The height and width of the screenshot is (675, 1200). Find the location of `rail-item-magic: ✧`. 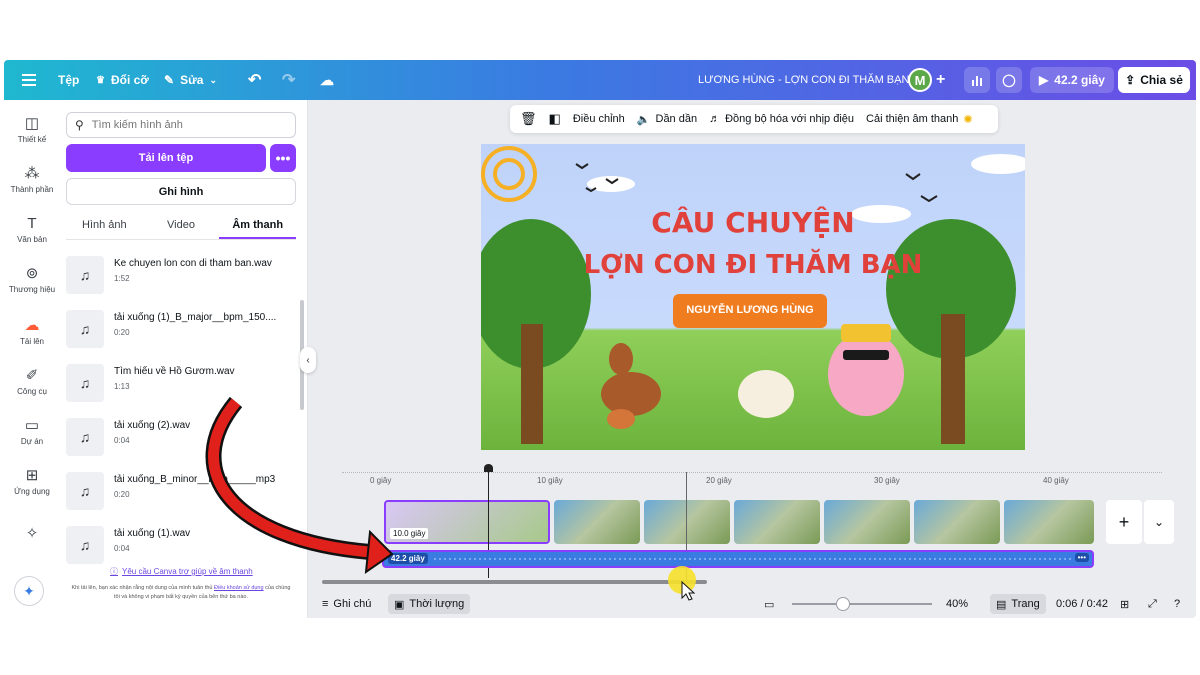

rail-item-magic: ✧ is located at coordinates (32, 546).